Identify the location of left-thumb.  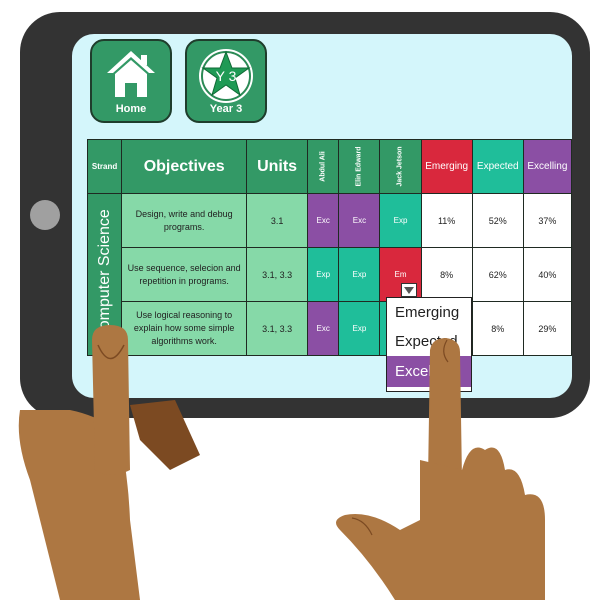
(111, 400).